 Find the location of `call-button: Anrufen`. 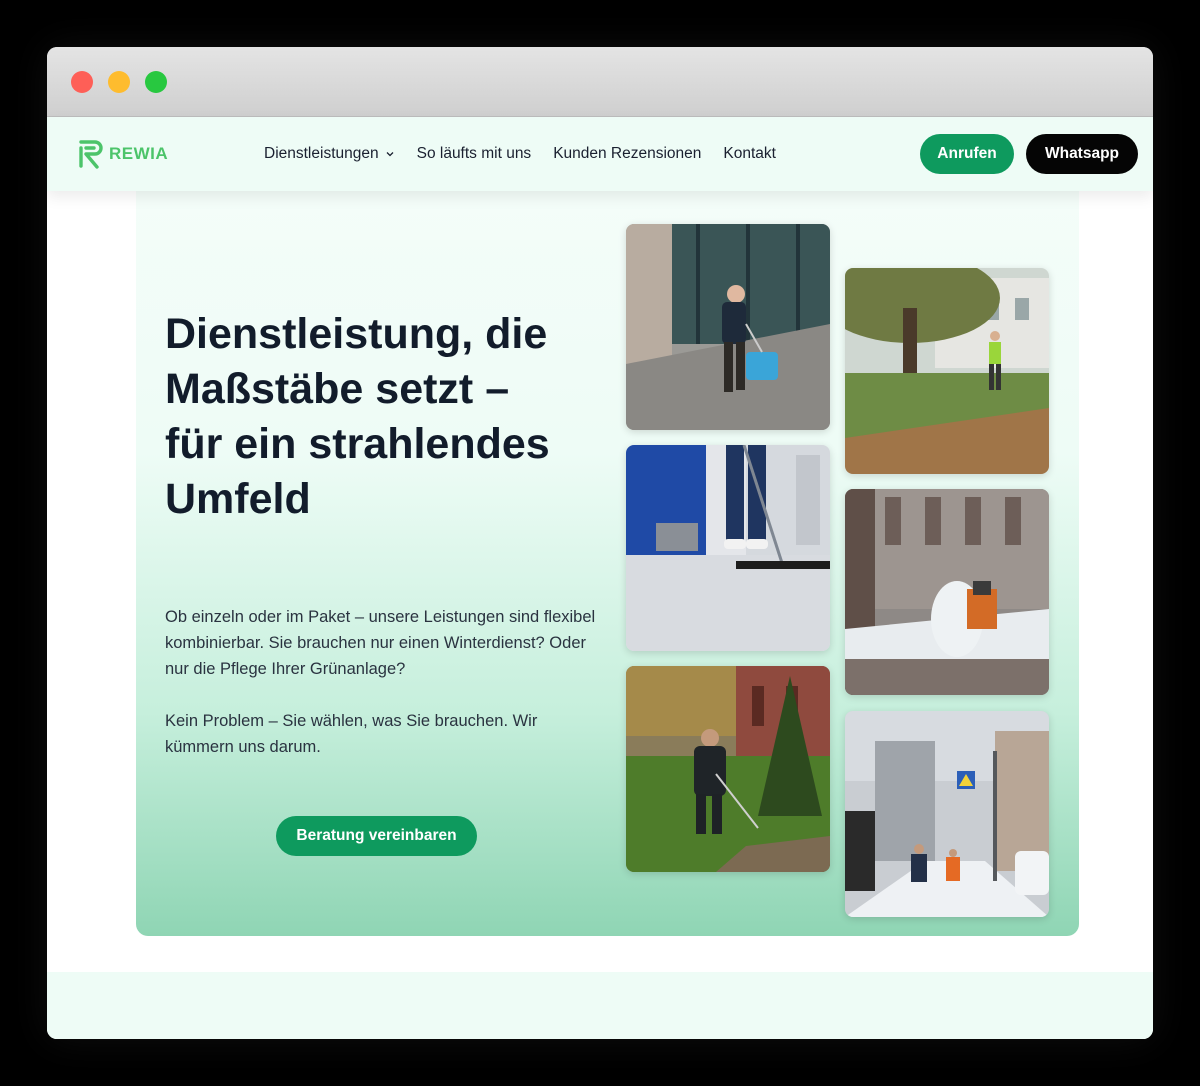

call-button: Anrufen is located at coordinates (967, 154).